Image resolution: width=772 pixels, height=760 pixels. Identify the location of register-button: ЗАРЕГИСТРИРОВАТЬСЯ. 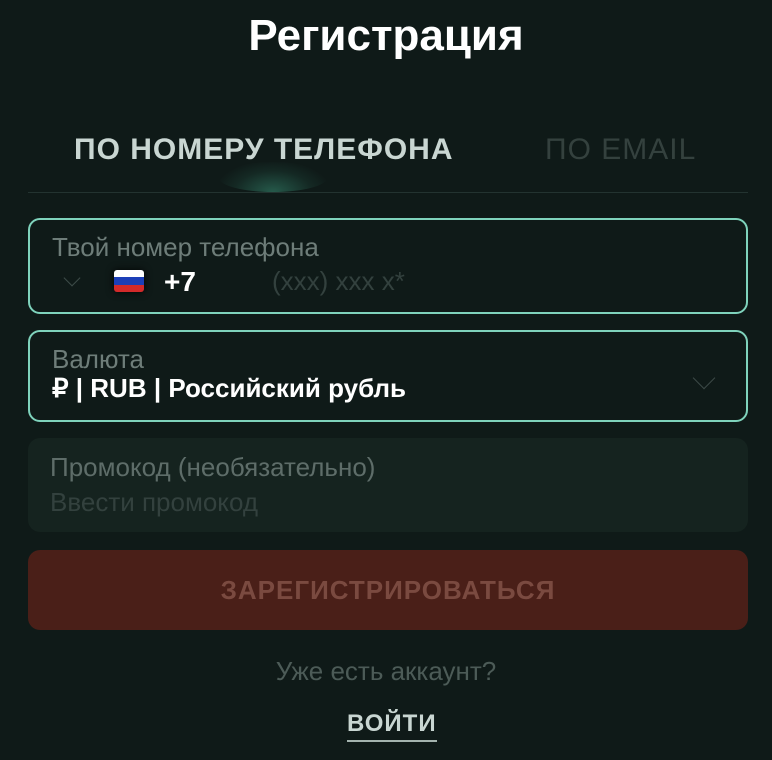
(388, 590).